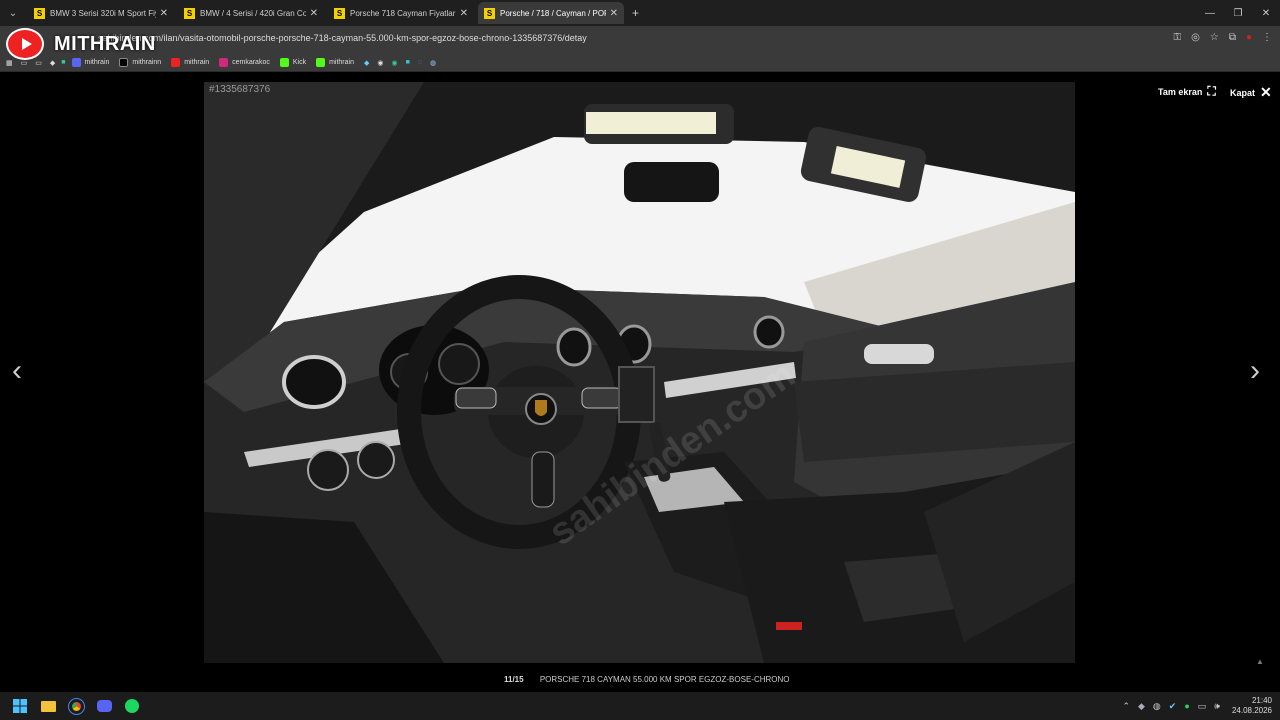 This screenshot has width=1280, height=720. I want to click on browser-tab: S BMW / 4 Serisi / 420i Gran Cou ✕, so click(251, 13).